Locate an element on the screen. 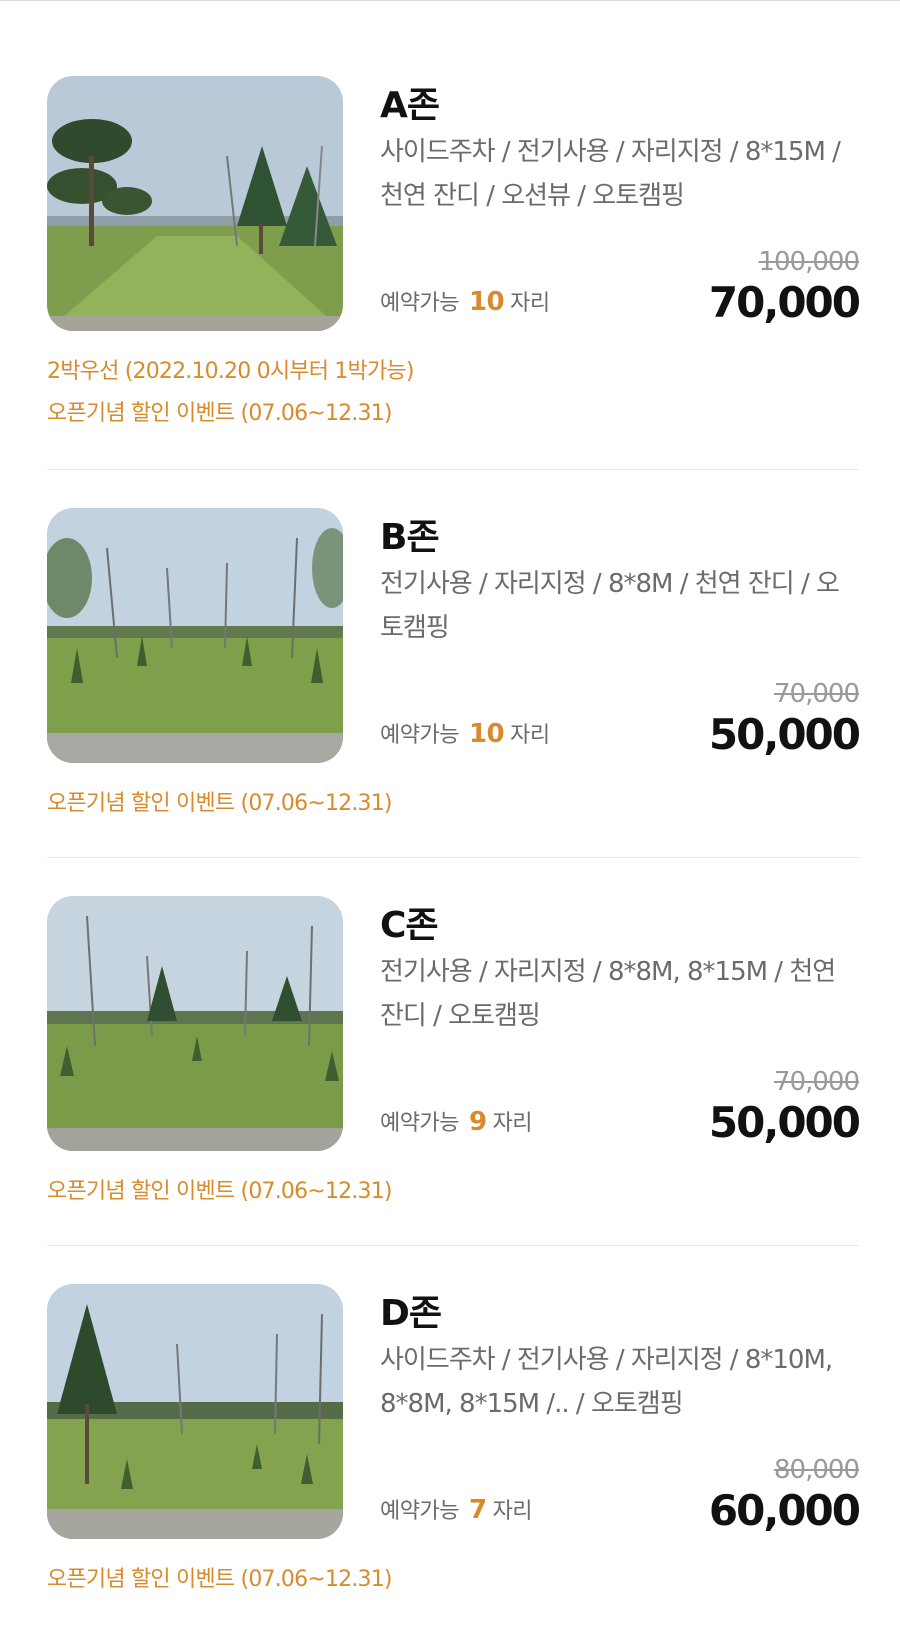 The image size is (900, 1644). original-price: 80,000 is located at coordinates (817, 1470).